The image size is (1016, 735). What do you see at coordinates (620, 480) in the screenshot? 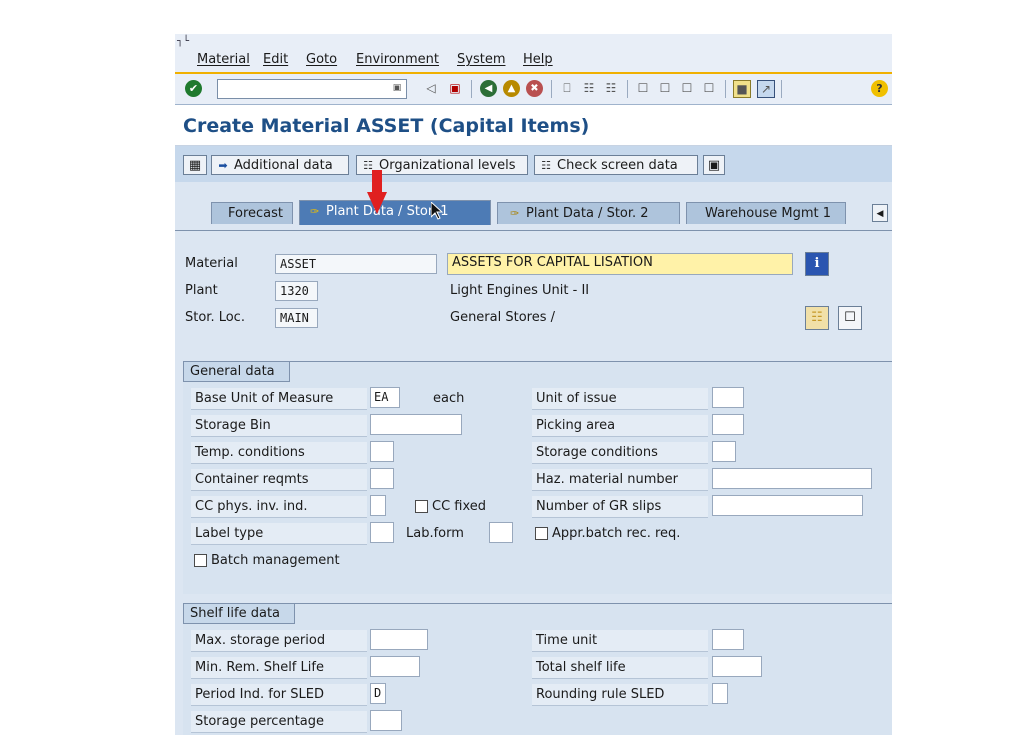
I see `haz-material-label: Haz. material number` at bounding box center [620, 480].